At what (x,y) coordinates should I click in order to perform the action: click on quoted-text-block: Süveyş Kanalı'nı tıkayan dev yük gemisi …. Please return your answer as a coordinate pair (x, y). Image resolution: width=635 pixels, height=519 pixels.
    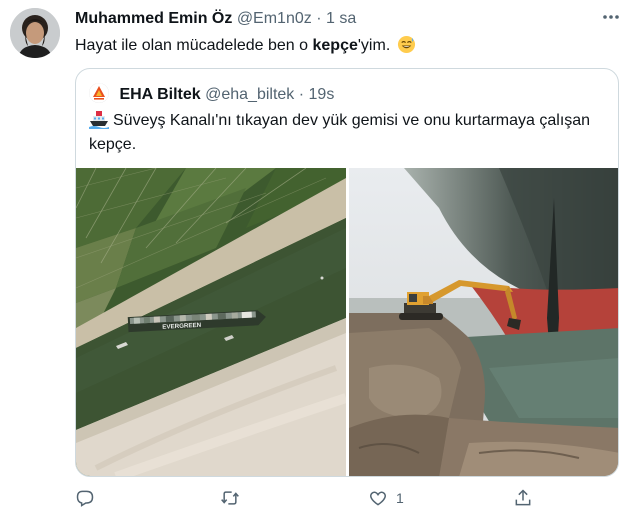
    Looking at the image, I should click on (349, 133).